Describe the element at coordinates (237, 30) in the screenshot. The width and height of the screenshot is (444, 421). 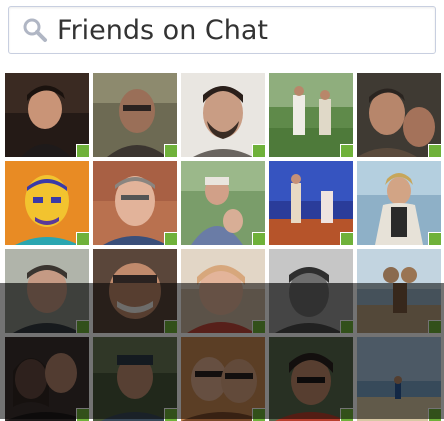
I see `search-input` at that location.